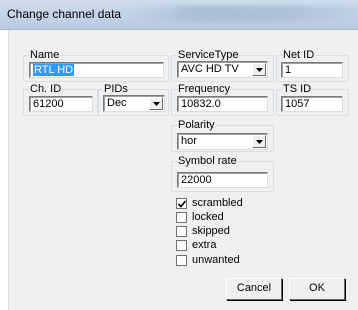  What do you see at coordinates (181, 260) in the screenshot?
I see `unwanted-checkbox-box` at bounding box center [181, 260].